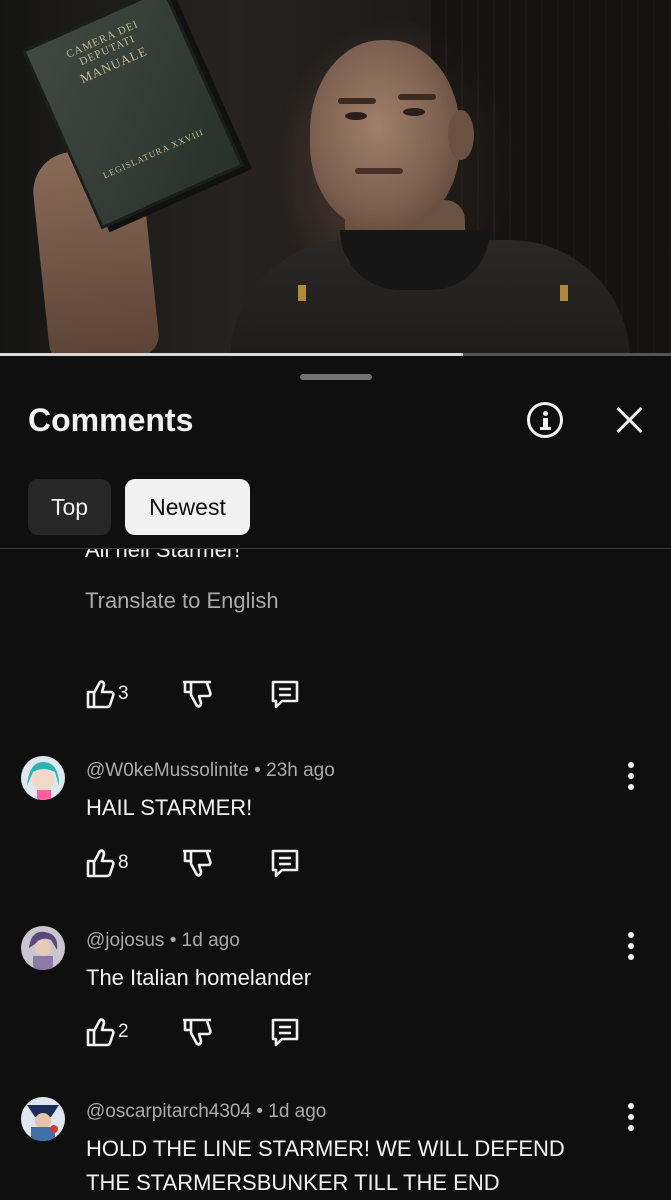 Image resolution: width=671 pixels, height=1200 pixels. I want to click on comment-actions: 3, so click(214, 695).